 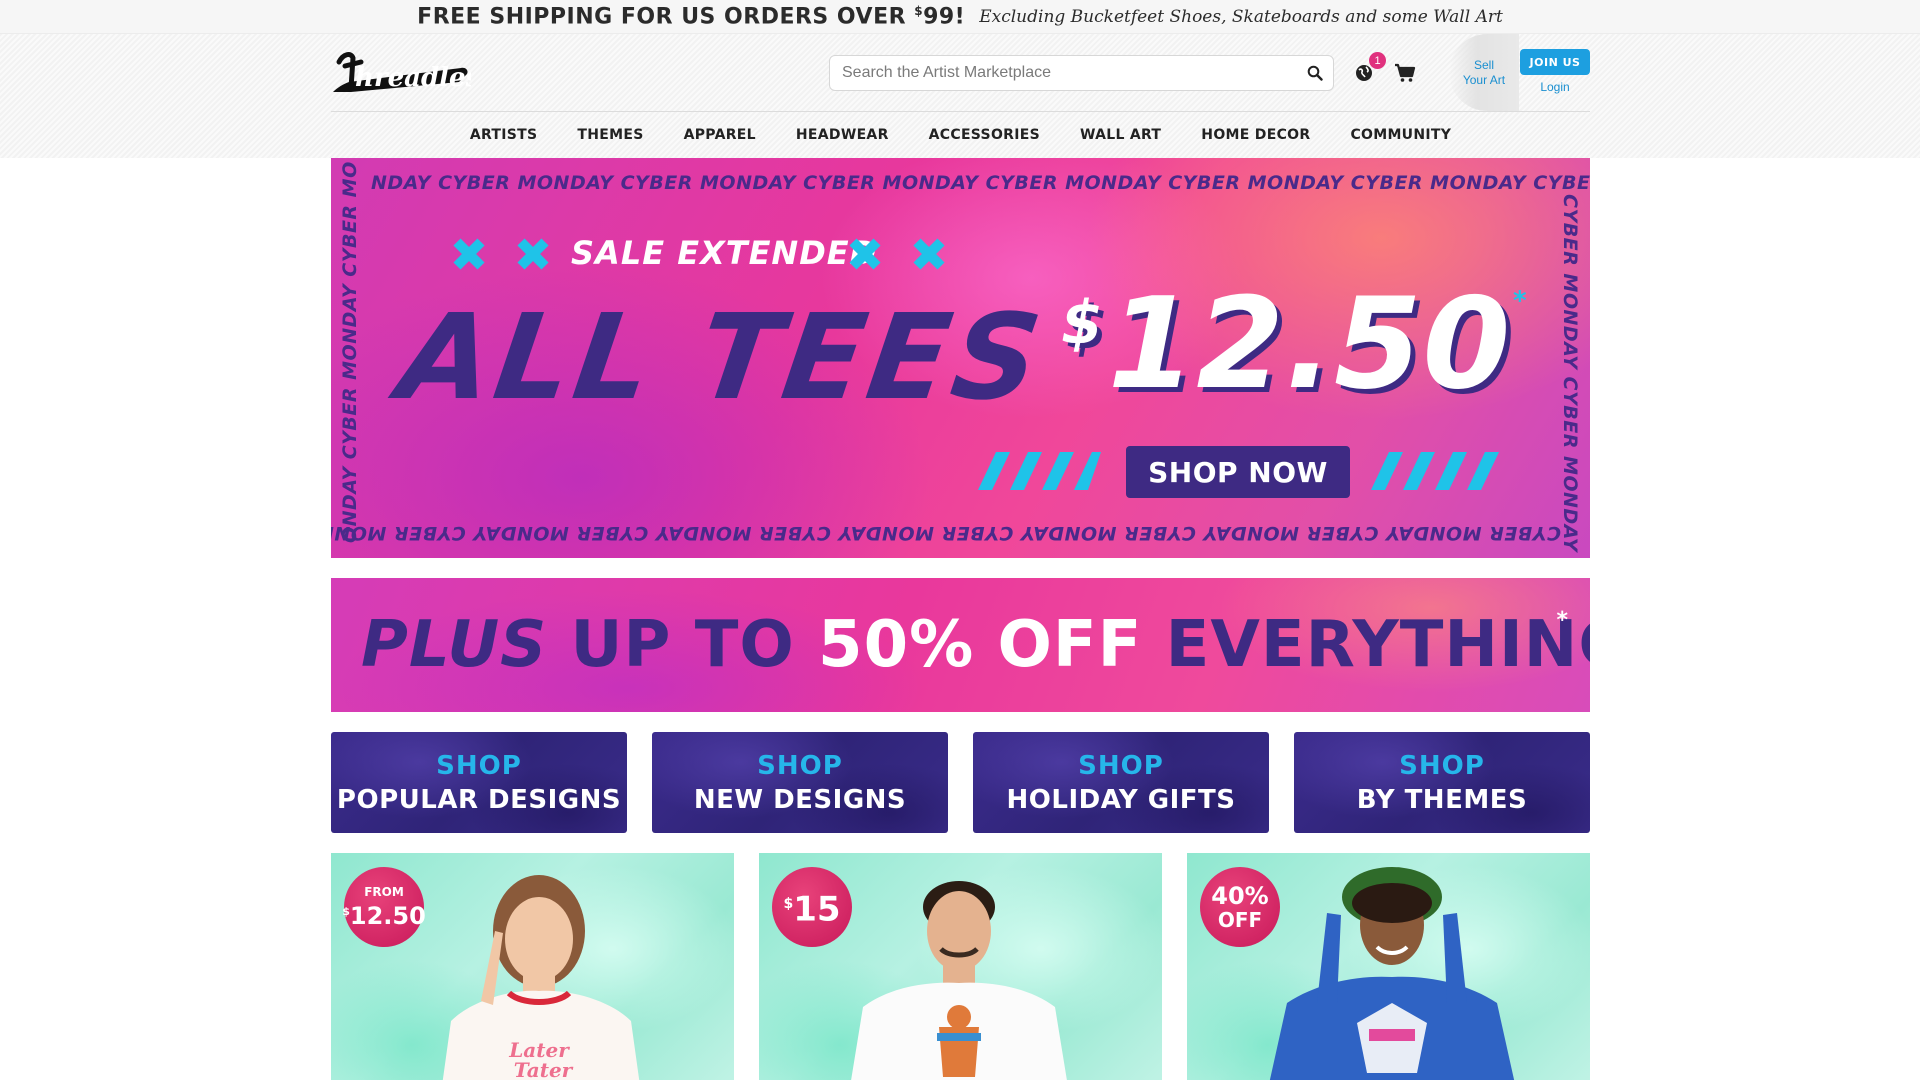 What do you see at coordinates (984, 135) in the screenshot?
I see `nav-item-accessories: ACCESSORIES` at bounding box center [984, 135].